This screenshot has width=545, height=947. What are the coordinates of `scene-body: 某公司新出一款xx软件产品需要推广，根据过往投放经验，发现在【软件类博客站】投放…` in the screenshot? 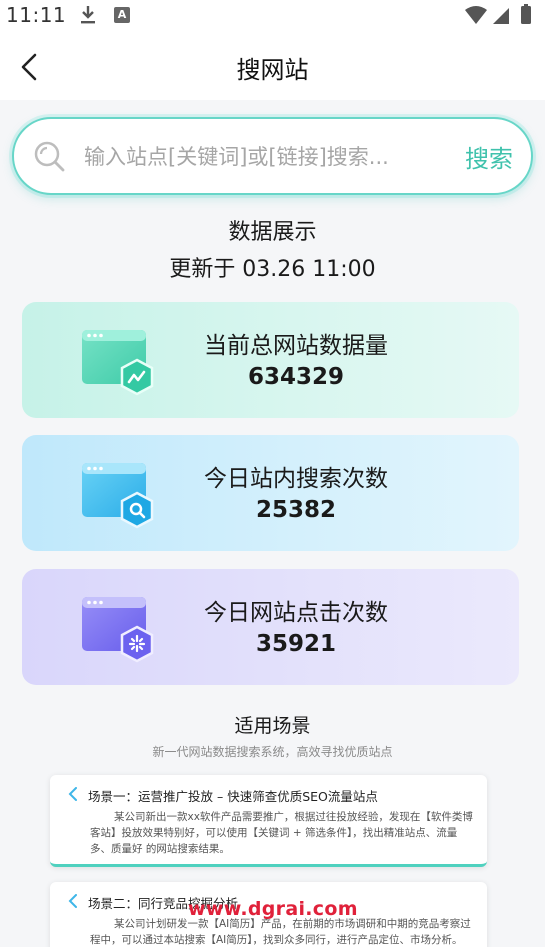 It's located at (281, 833).